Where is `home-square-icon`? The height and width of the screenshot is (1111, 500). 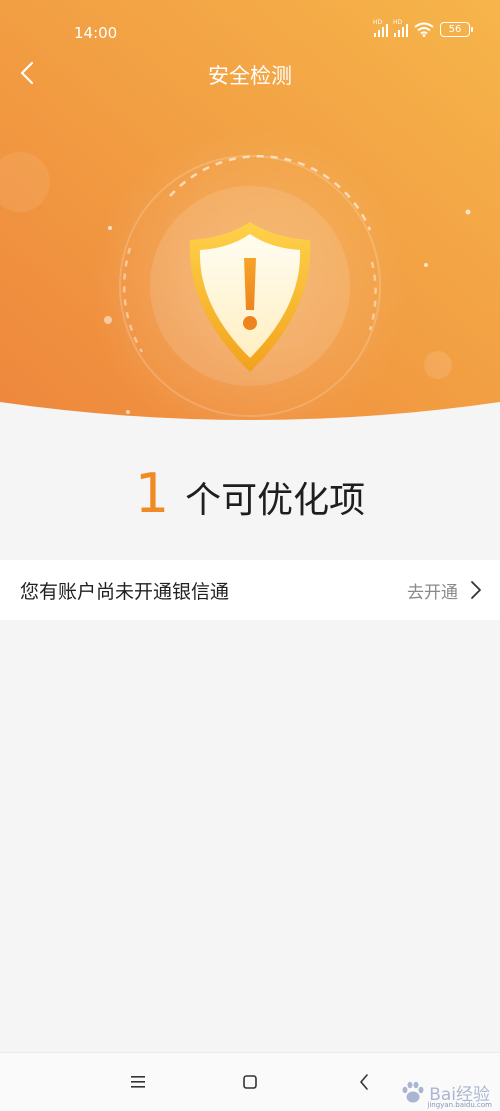 home-square-icon is located at coordinates (250, 1082).